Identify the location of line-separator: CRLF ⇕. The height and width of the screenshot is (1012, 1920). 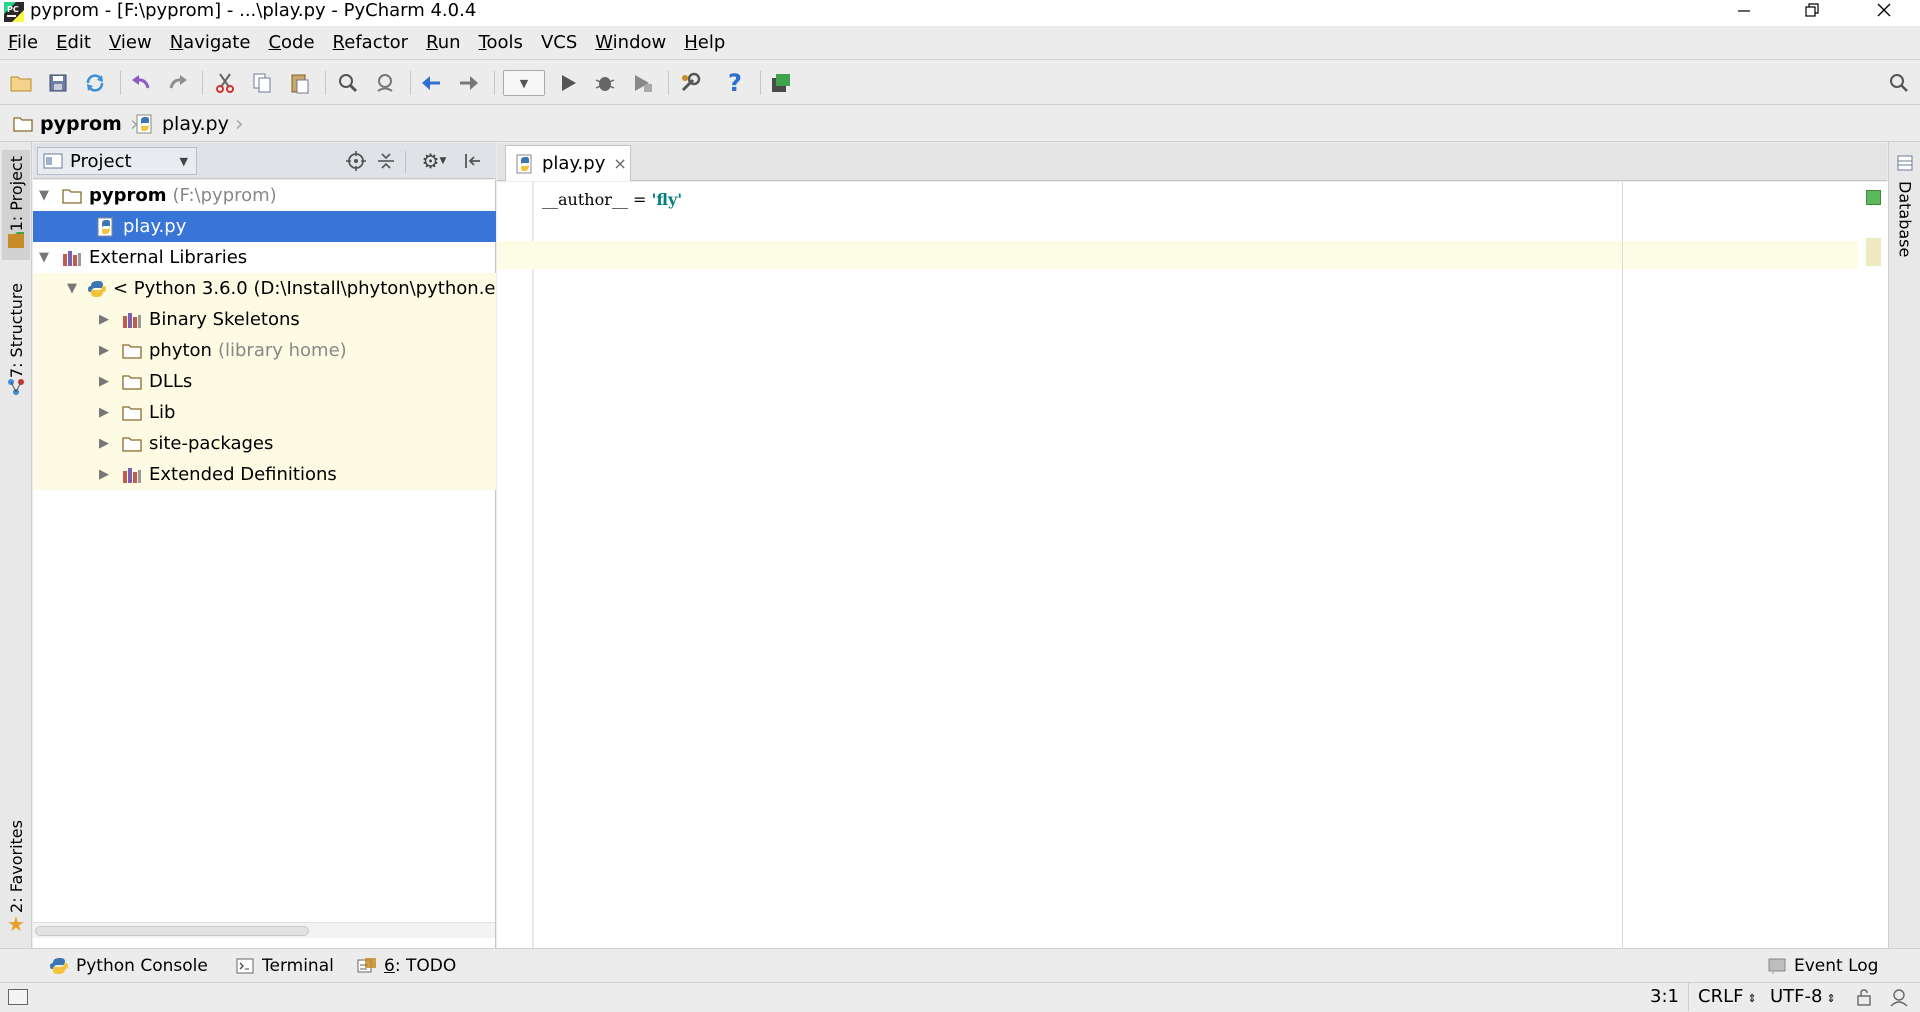
(1727, 996).